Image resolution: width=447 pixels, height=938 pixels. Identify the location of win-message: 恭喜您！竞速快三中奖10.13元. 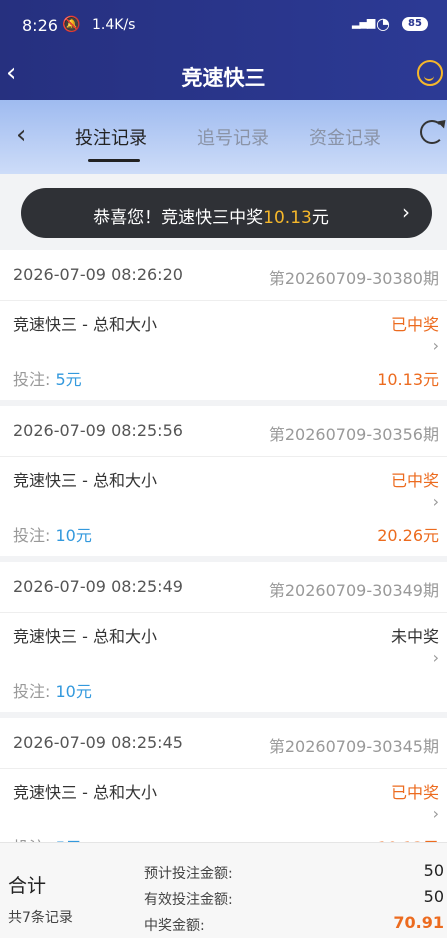
(211, 215).